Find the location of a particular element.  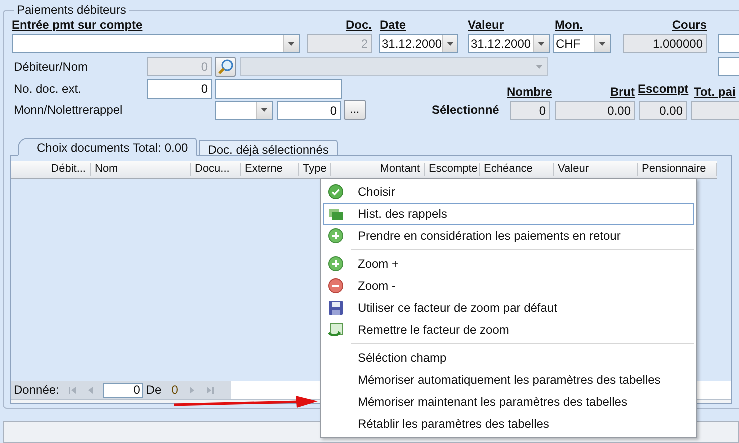

column-header: Montant is located at coordinates (378, 169).